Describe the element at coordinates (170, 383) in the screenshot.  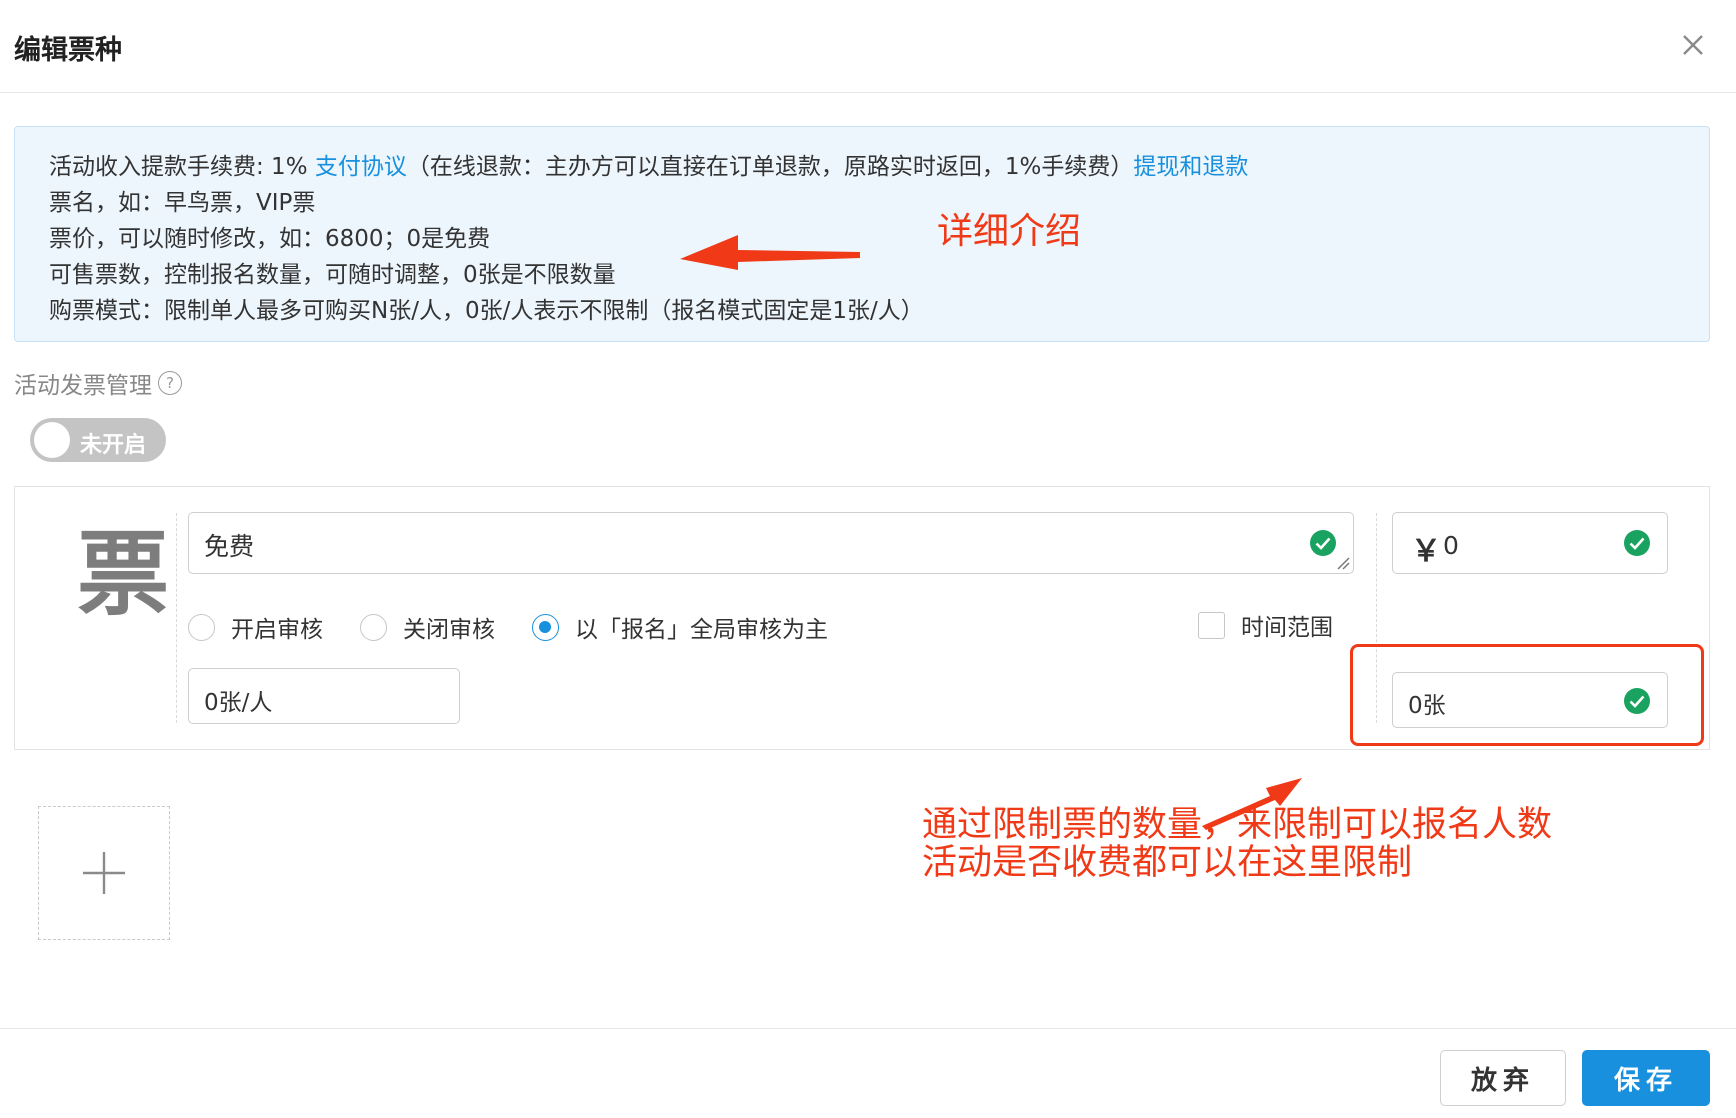
I see `help-icon: ?` at that location.